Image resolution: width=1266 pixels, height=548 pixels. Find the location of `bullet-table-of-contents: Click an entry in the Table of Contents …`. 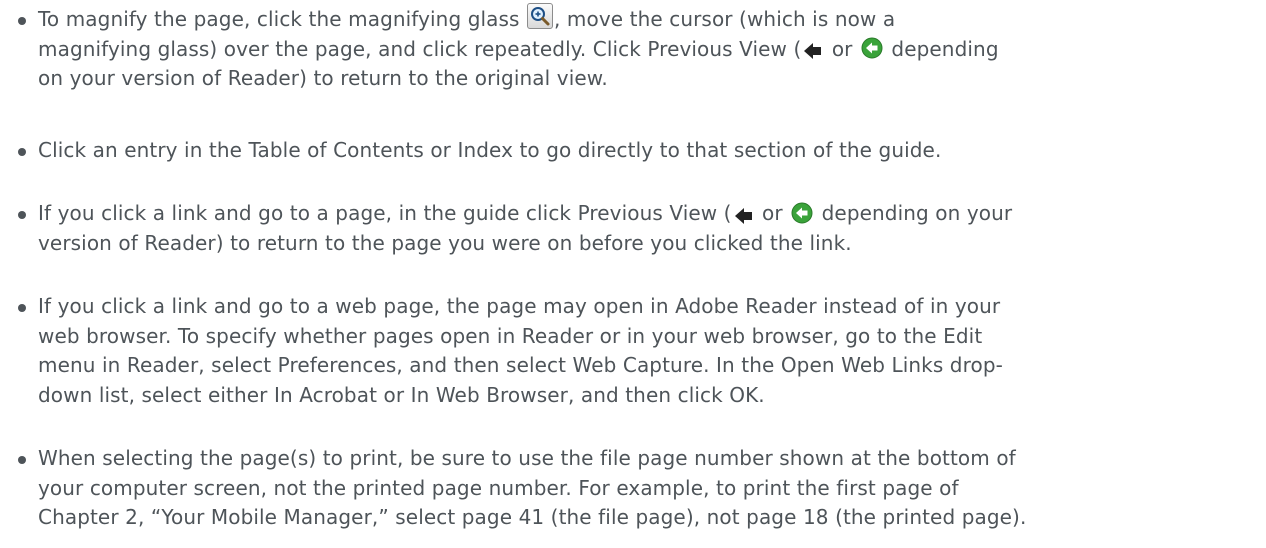

bullet-table-of-contents: Click an entry in the Table of Contents … is located at coordinates (639, 151).